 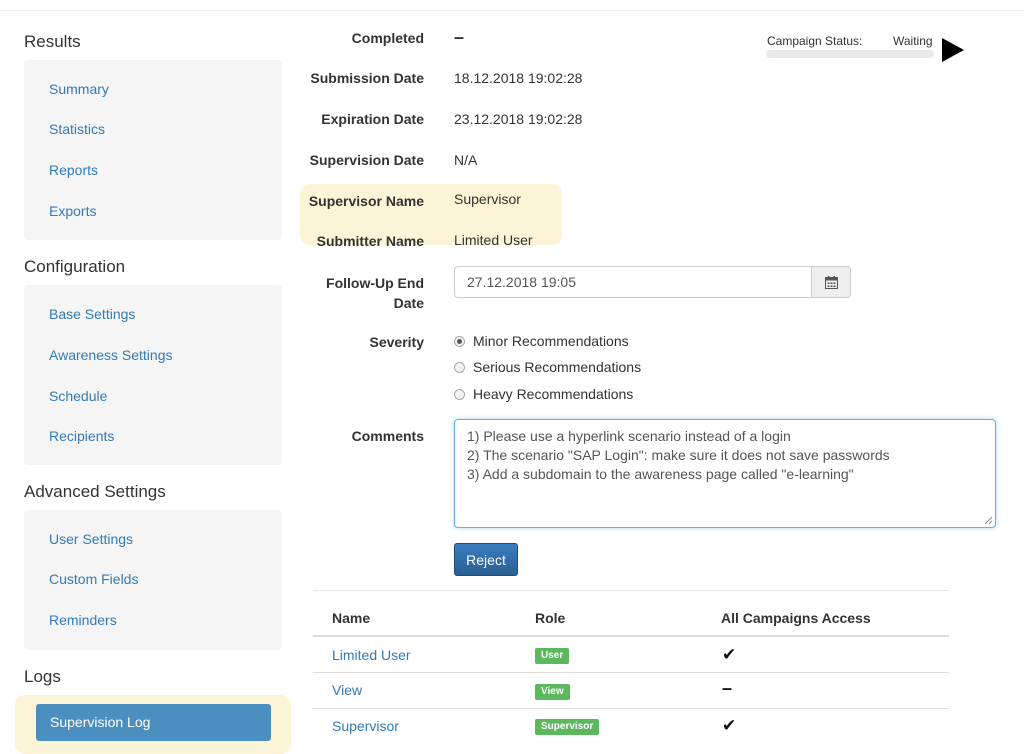 I want to click on severity-label: Severity, so click(x=396, y=342).